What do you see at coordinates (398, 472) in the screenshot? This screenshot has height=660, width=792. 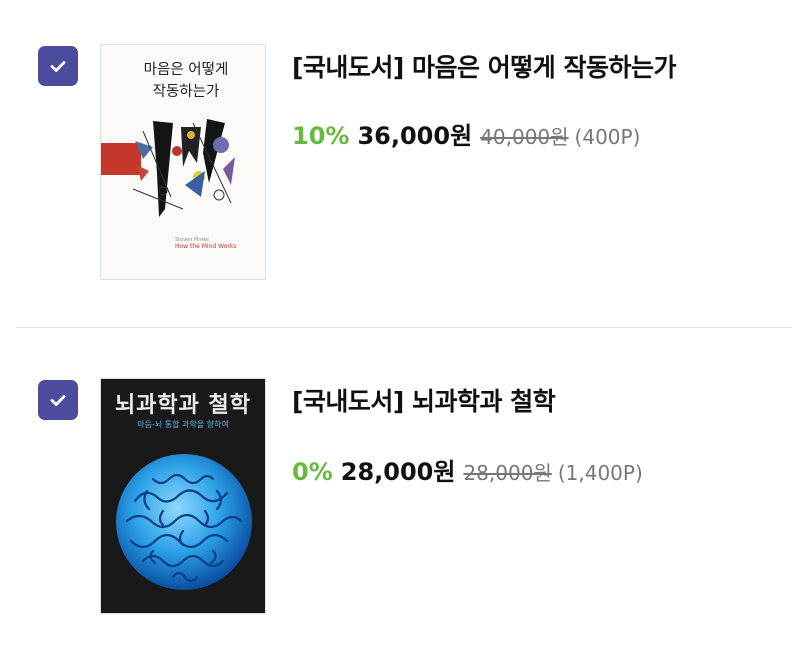 I see `sale-price: 28,000원` at bounding box center [398, 472].